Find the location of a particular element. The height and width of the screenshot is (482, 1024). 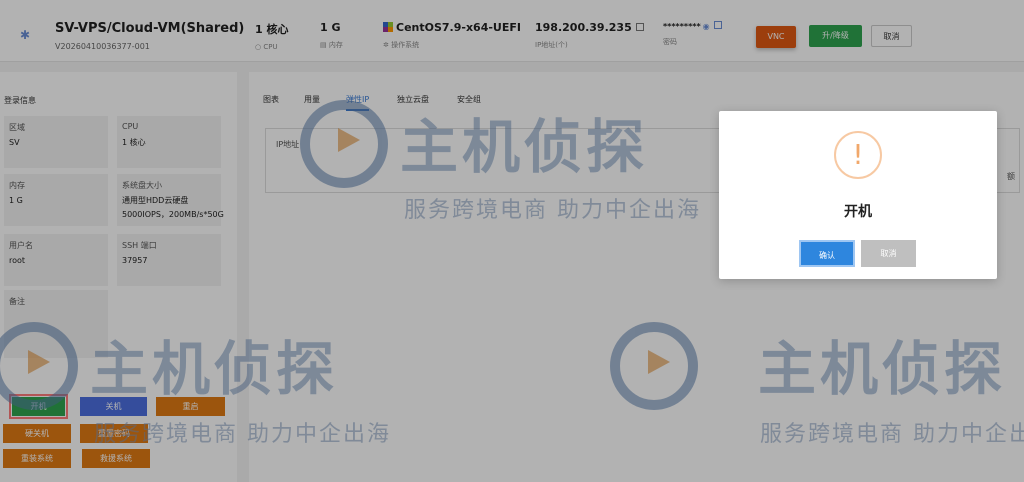

confirm-dialog: ! 开机 确认 取消 is located at coordinates (858, 195).